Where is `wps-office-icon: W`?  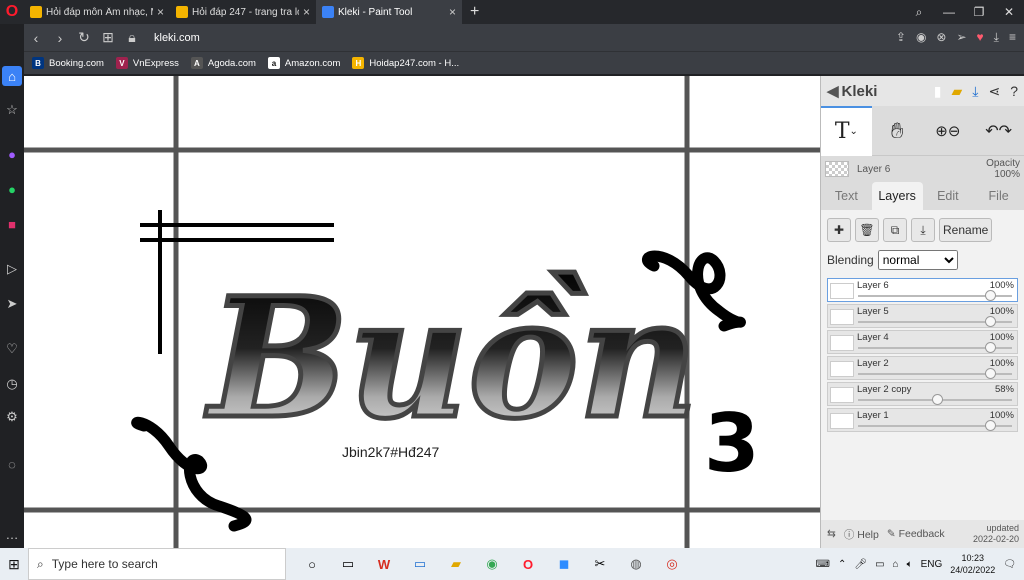
wps-office-icon: W is located at coordinates (384, 564).